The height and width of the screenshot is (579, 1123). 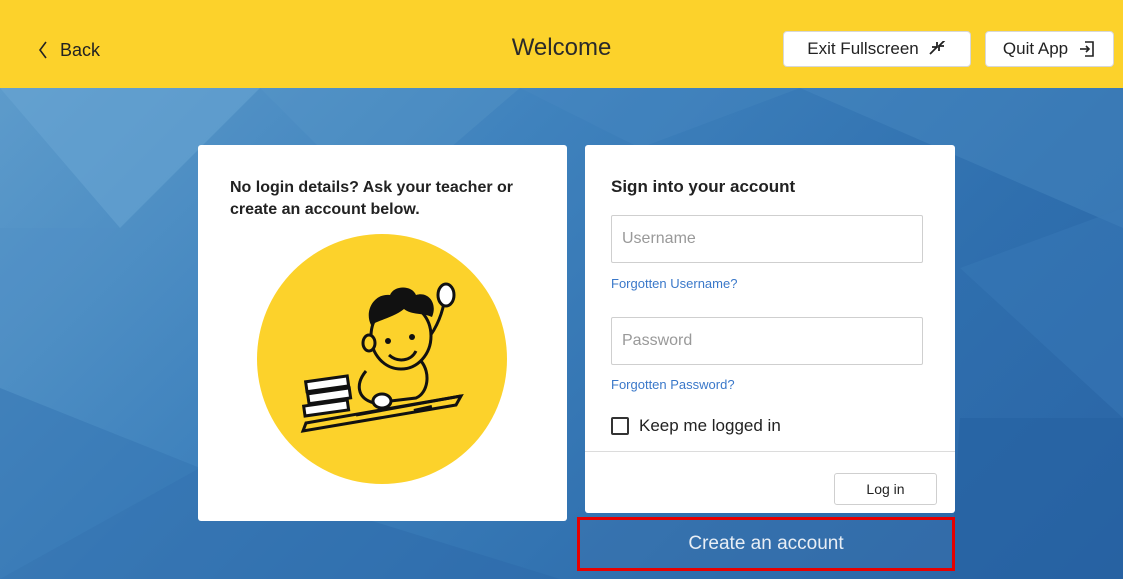 I want to click on exit-fullscreen-button: Exit Fullscreen, so click(x=877, y=49).